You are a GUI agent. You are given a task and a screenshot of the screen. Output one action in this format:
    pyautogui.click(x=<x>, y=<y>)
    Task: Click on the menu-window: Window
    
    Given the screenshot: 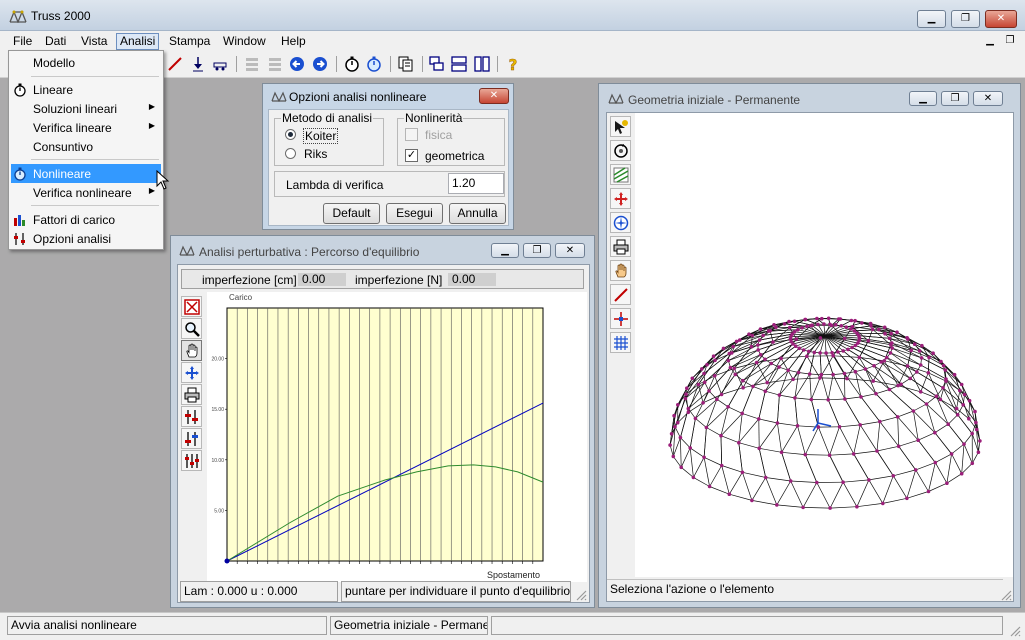 What is the action you would take?
    pyautogui.click(x=244, y=41)
    